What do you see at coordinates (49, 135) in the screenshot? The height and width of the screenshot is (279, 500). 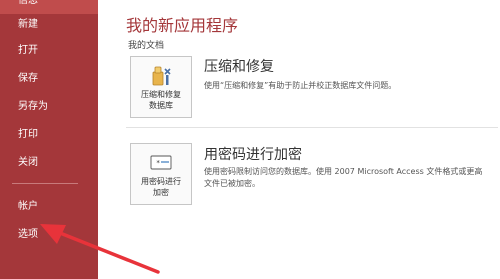 I see `nav-item-print: 打印` at bounding box center [49, 135].